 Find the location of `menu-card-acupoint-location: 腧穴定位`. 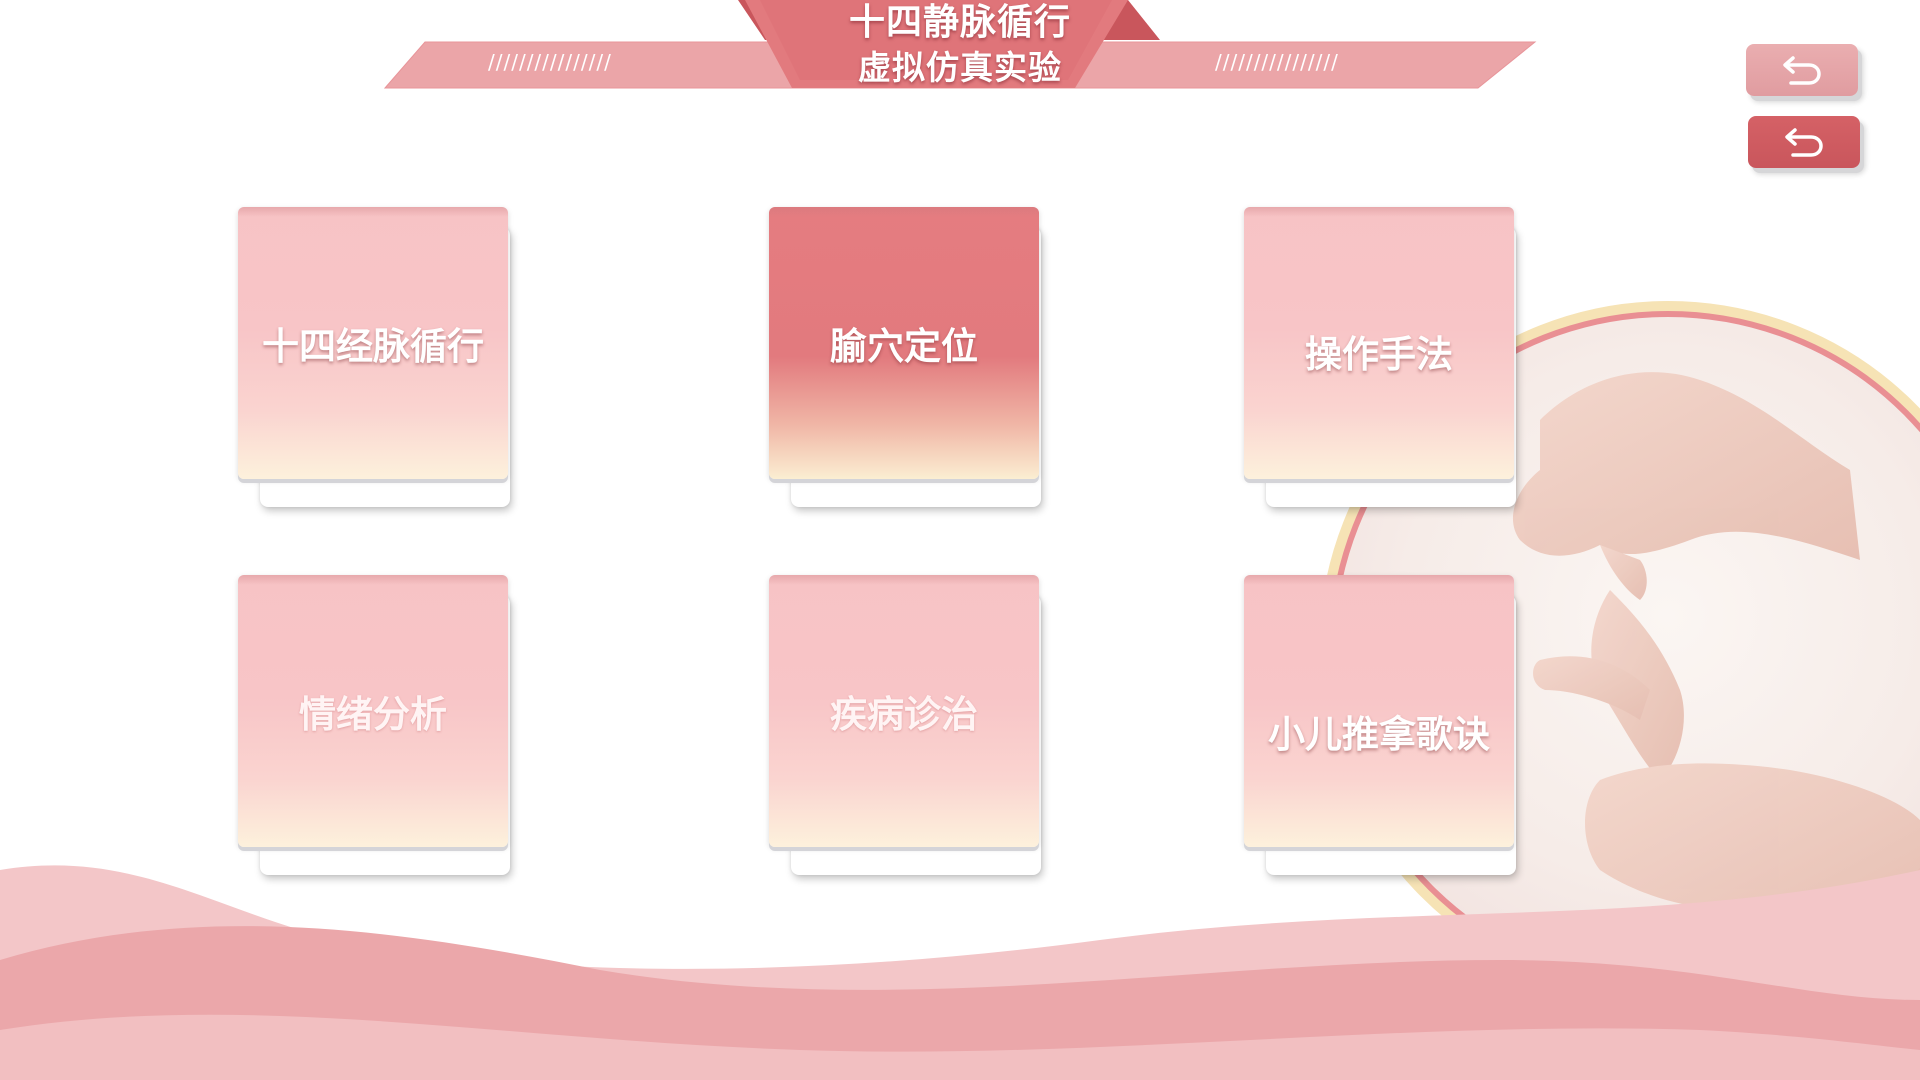

menu-card-acupoint-location: 腧穴定位 is located at coordinates (905, 357).